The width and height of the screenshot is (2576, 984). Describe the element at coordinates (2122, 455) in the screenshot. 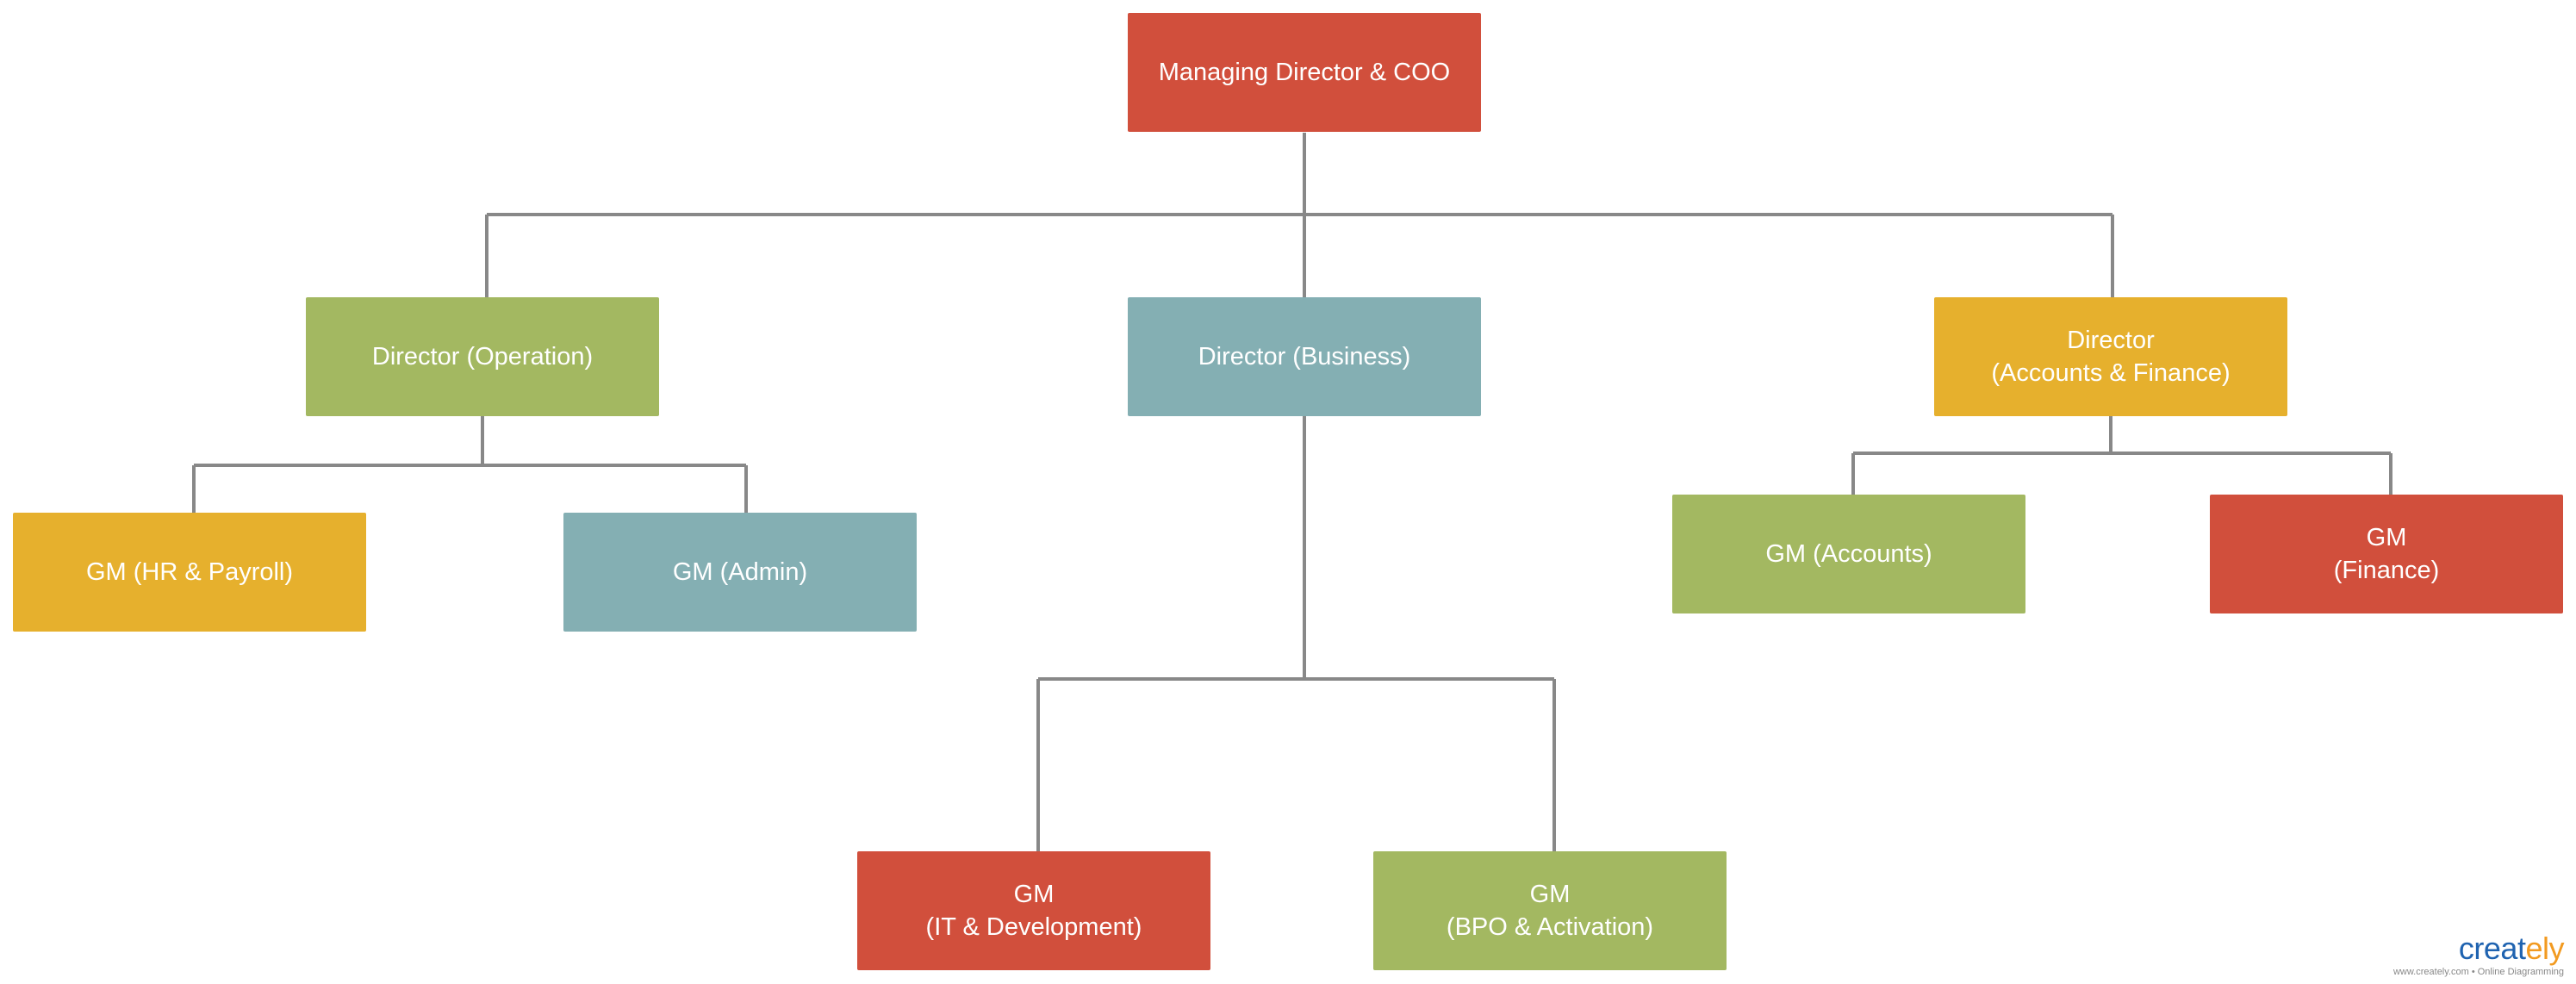

I see `connector-accounts-finance-gms` at that location.